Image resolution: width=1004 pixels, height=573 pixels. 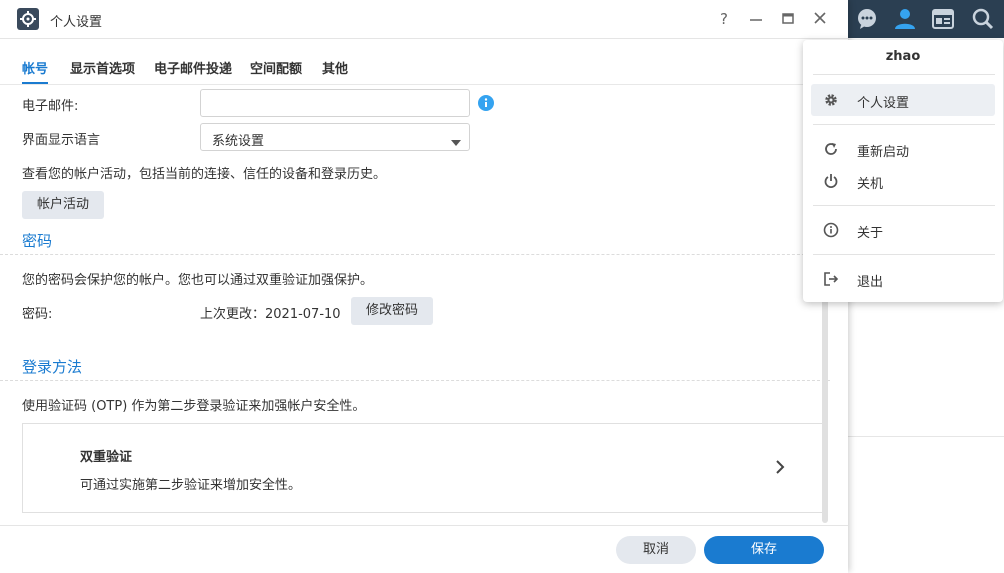 I want to click on login-section-title: 登录方法, so click(x=52, y=367).